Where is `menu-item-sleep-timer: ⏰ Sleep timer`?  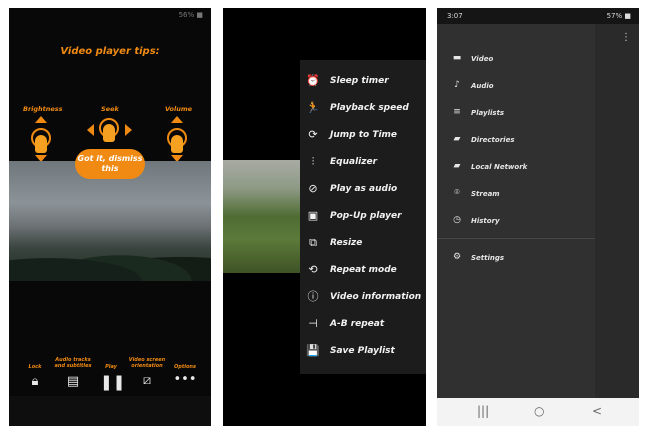
menu-item-sleep-timer: ⏰ Sleep timer is located at coordinates (363, 81).